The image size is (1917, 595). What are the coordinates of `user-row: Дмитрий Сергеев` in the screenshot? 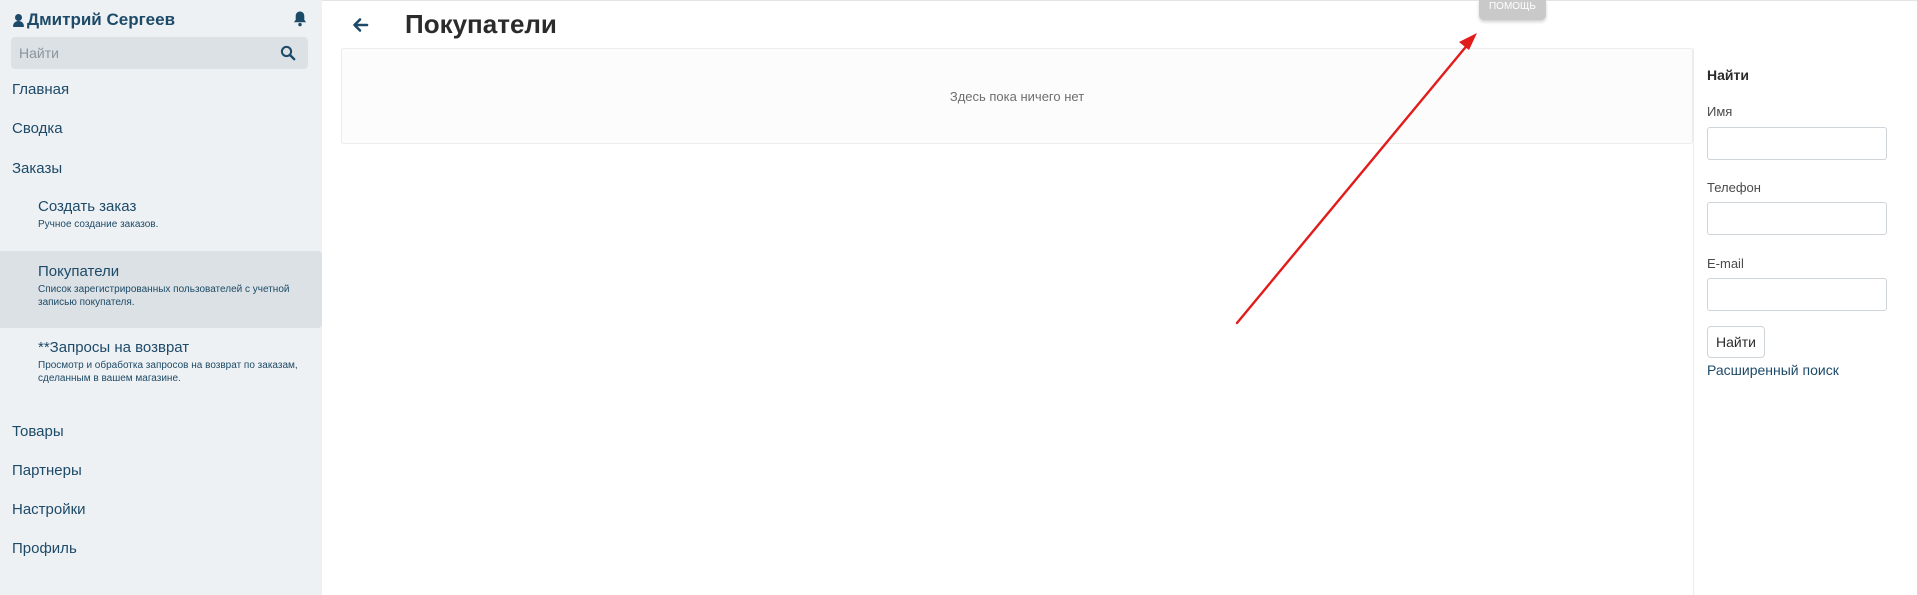 It's located at (160, 20).